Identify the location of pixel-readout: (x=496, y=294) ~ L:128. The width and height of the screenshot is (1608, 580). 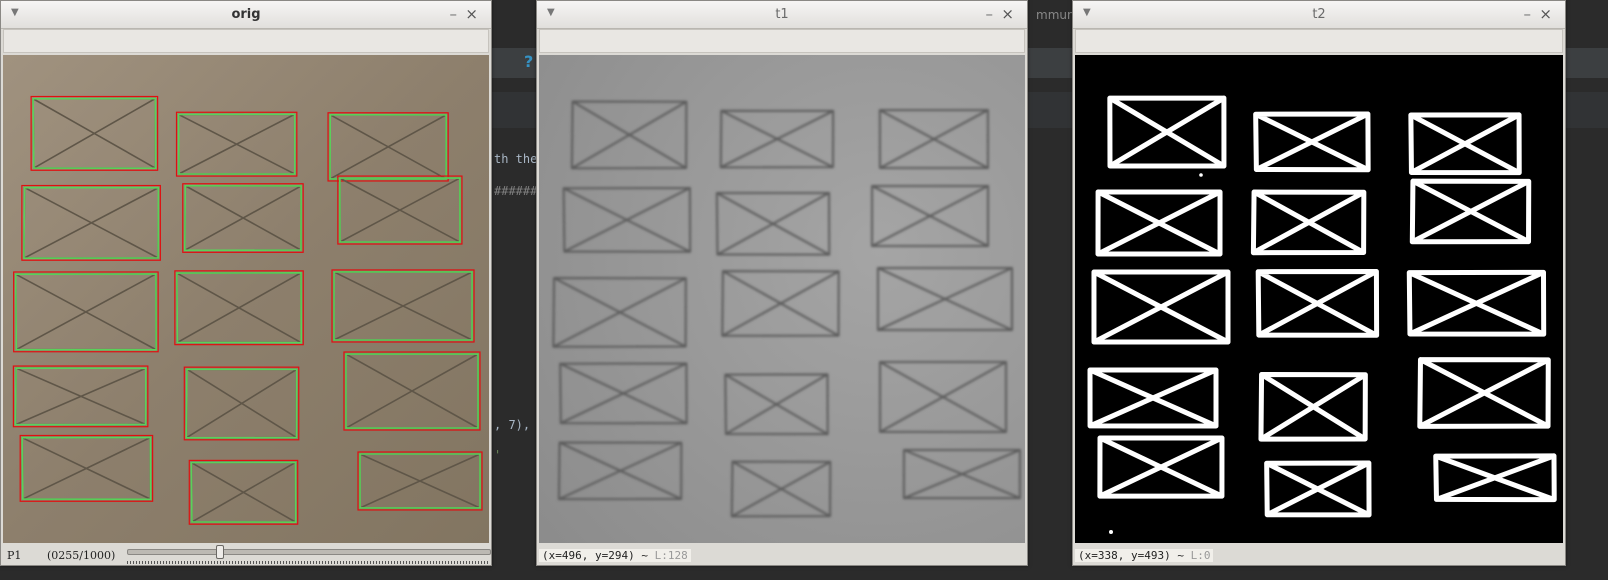
(615, 555).